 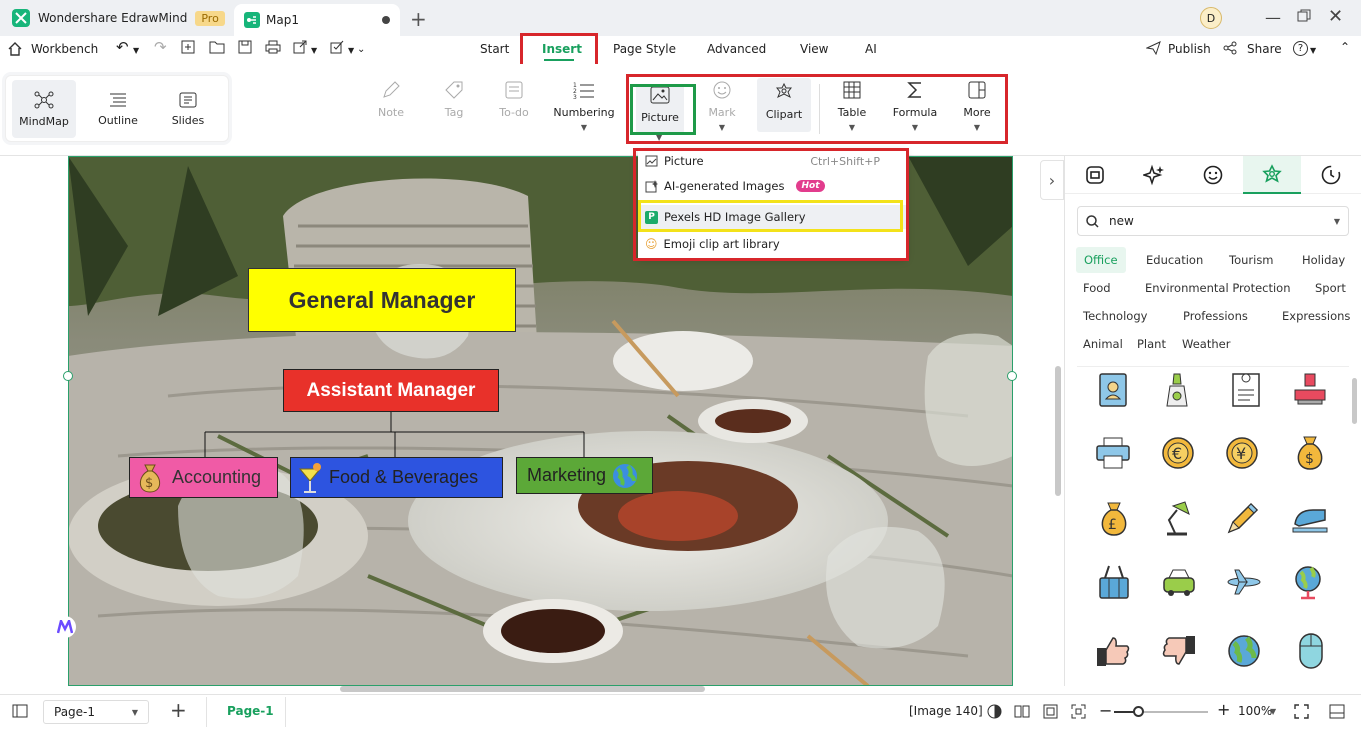 I want to click on clipart-panel-tab, so click(x=1272, y=175).